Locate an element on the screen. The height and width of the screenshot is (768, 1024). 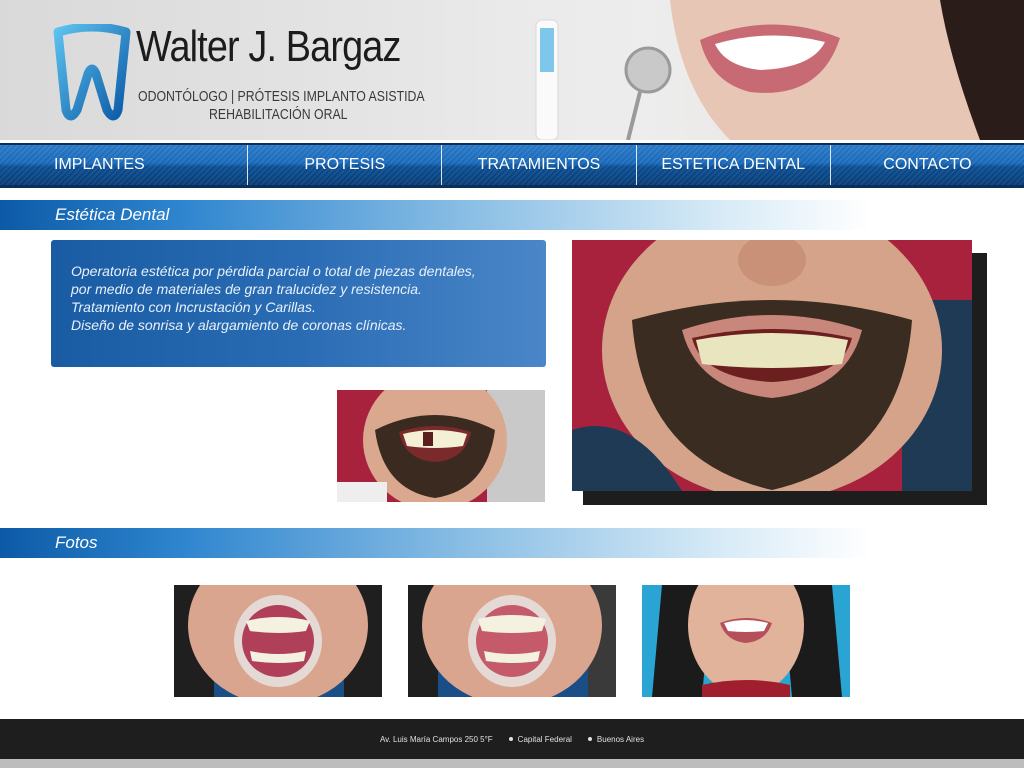
brand-subtitle-2: REHABILITACIÓN ORAL is located at coordinates (278, 114).